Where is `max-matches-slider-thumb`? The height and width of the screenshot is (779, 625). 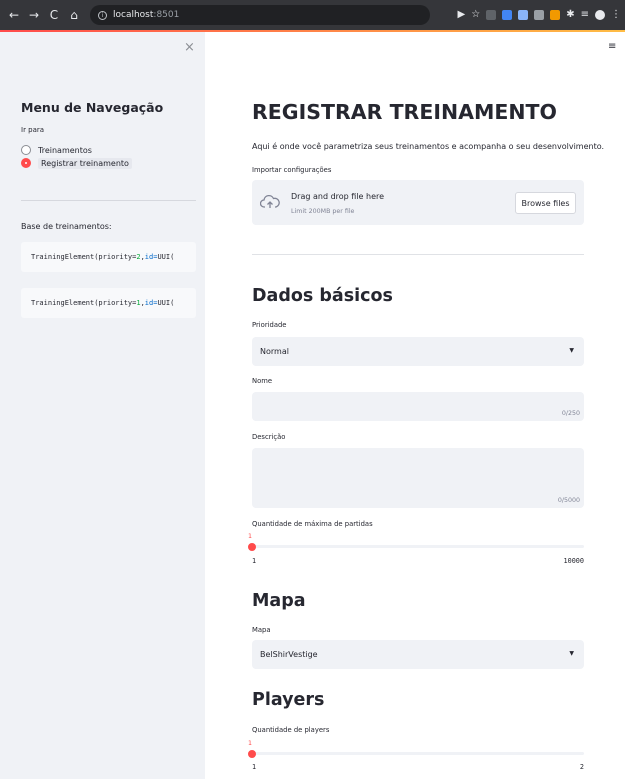 max-matches-slider-thumb is located at coordinates (252, 547).